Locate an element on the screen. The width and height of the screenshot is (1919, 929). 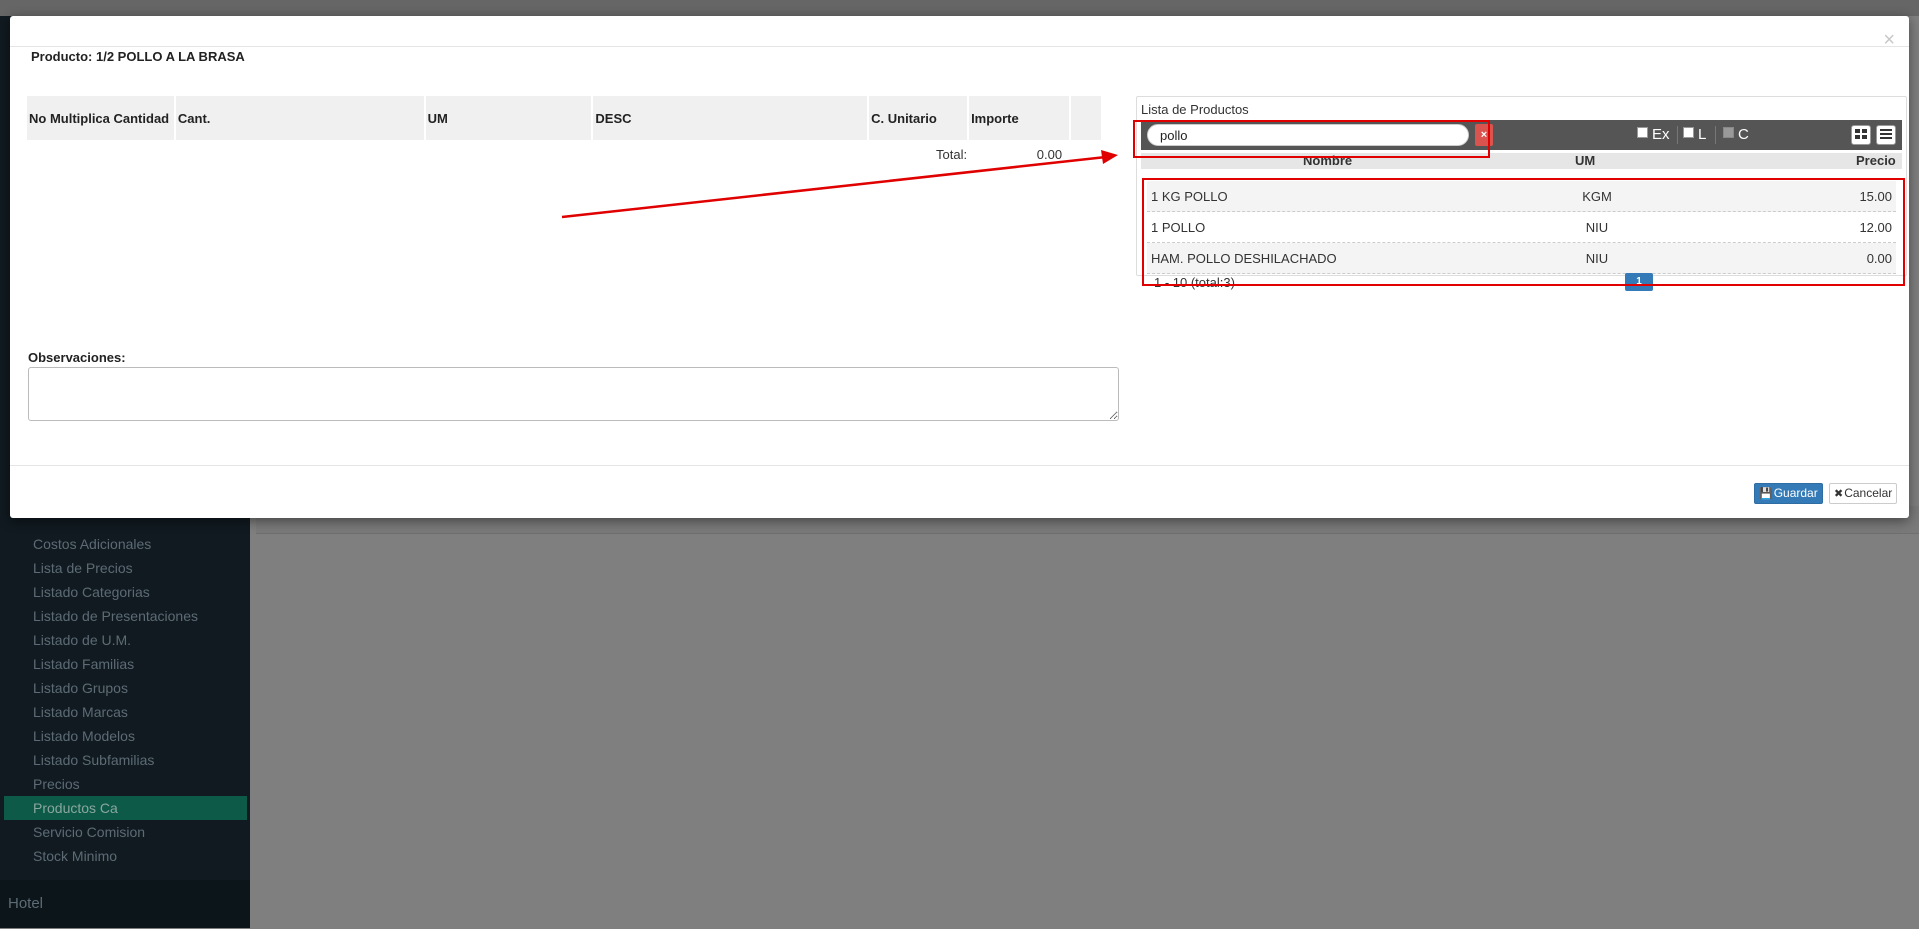
app-topbar is located at coordinates (959, 8).